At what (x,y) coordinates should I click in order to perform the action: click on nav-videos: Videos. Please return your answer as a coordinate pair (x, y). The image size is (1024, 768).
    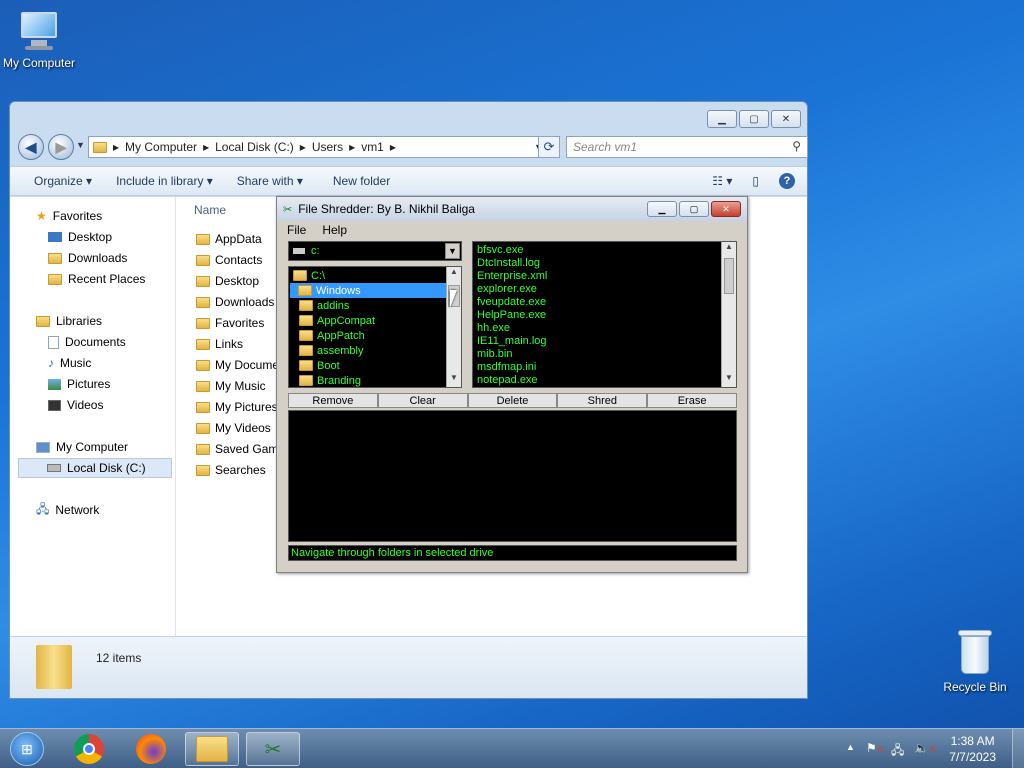
    Looking at the image, I should click on (75, 405).